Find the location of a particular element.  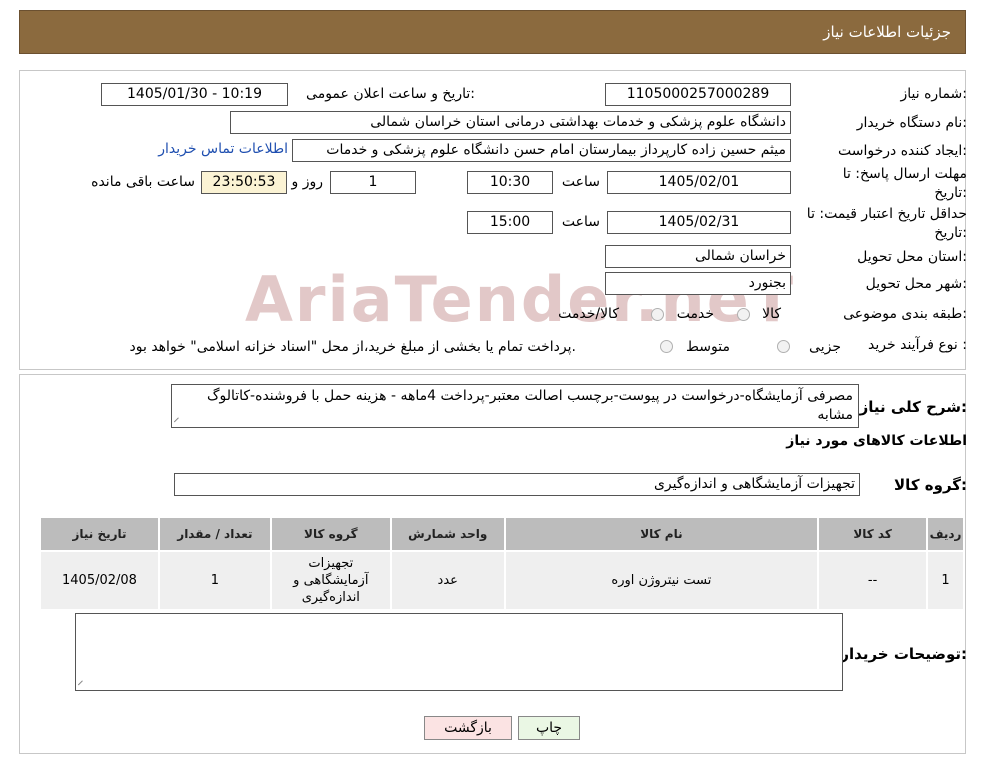

days-label: روز و is located at coordinates (307, 182).